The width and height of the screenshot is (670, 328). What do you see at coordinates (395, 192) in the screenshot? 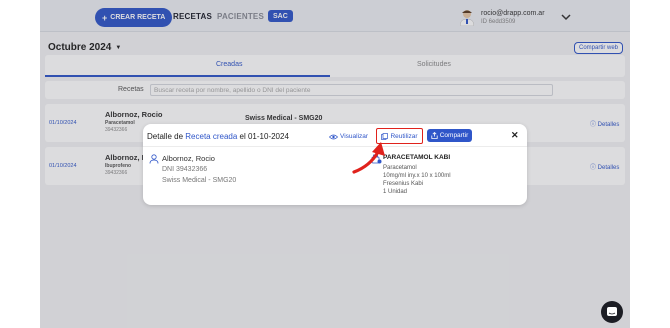
I see `drug-quantity: 1 Unidad` at bounding box center [395, 192].